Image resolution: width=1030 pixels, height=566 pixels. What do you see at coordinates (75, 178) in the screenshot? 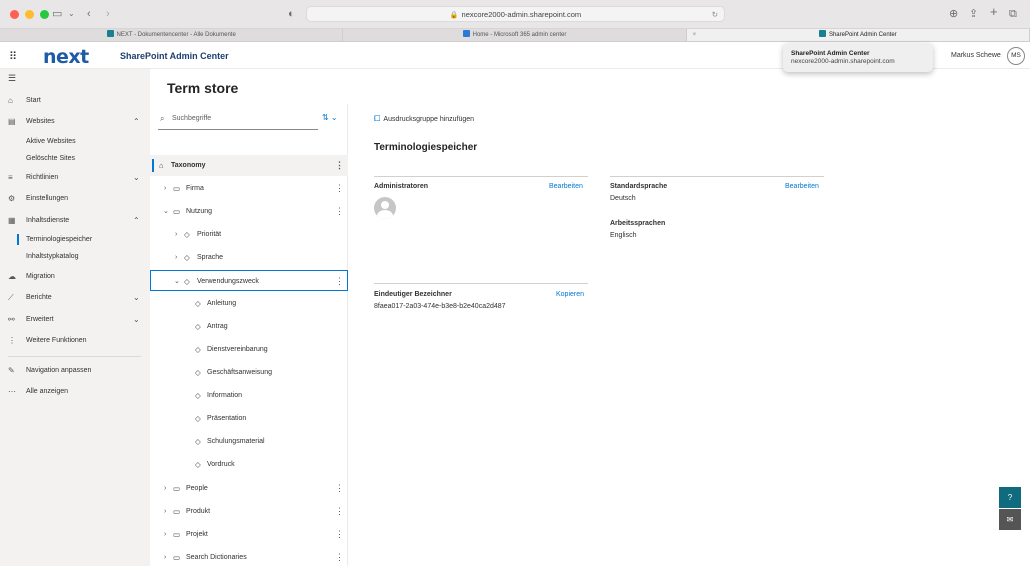
I see `nav-richtlinien: ≡ Richtlinien ⌄` at bounding box center [75, 178].